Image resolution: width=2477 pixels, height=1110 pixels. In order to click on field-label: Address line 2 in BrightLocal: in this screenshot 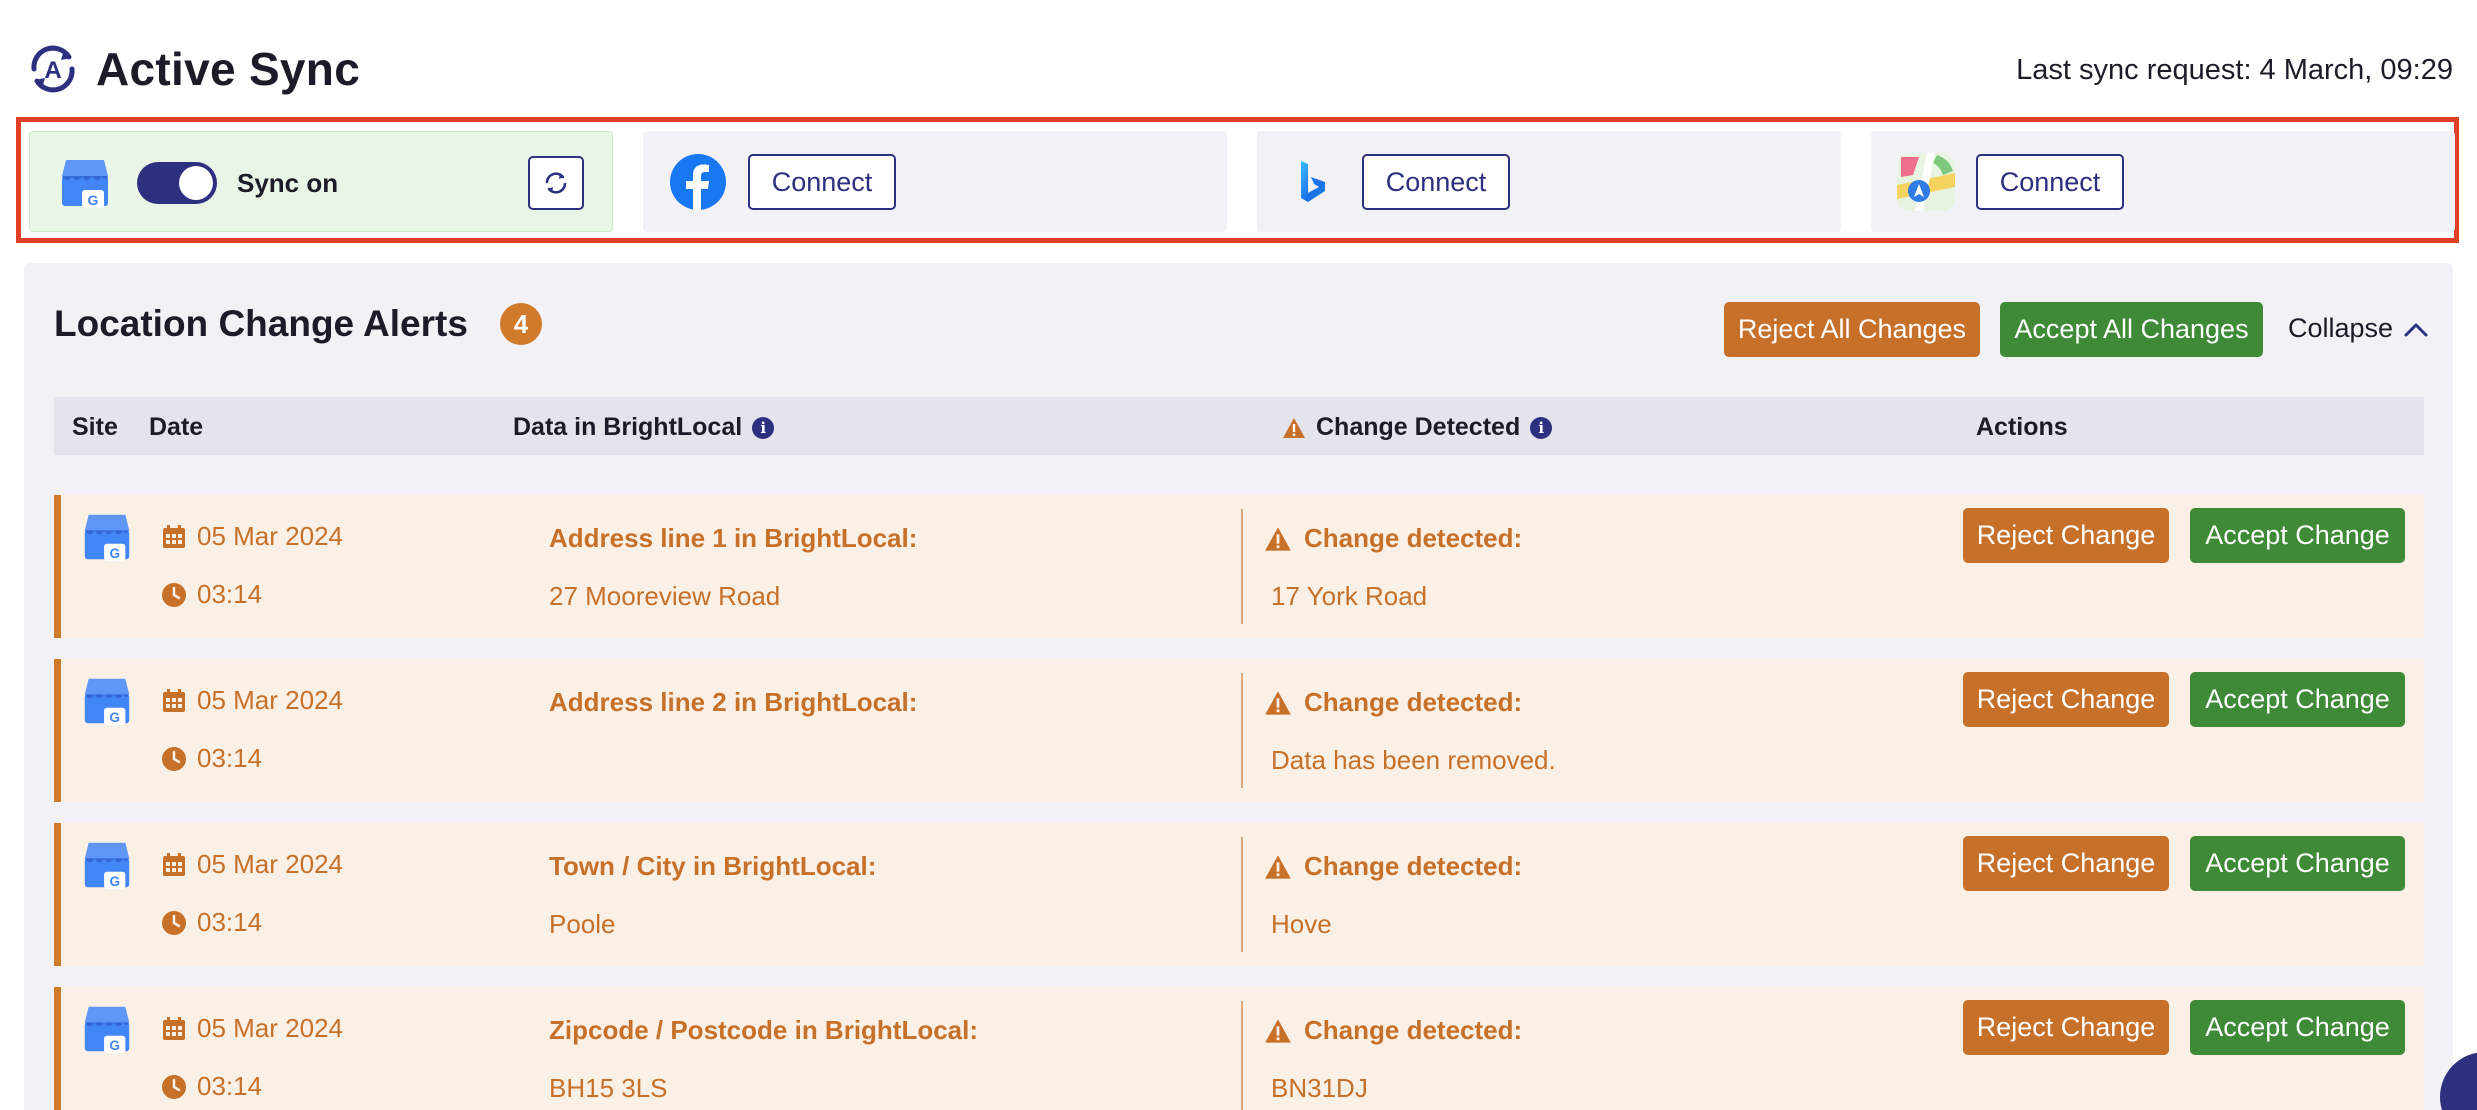, I will do `click(733, 702)`.